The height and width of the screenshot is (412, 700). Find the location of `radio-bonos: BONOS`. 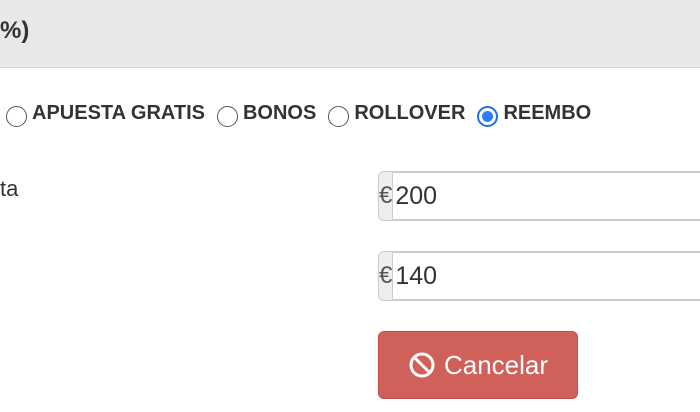

radio-bonos: BONOS is located at coordinates (266, 113).